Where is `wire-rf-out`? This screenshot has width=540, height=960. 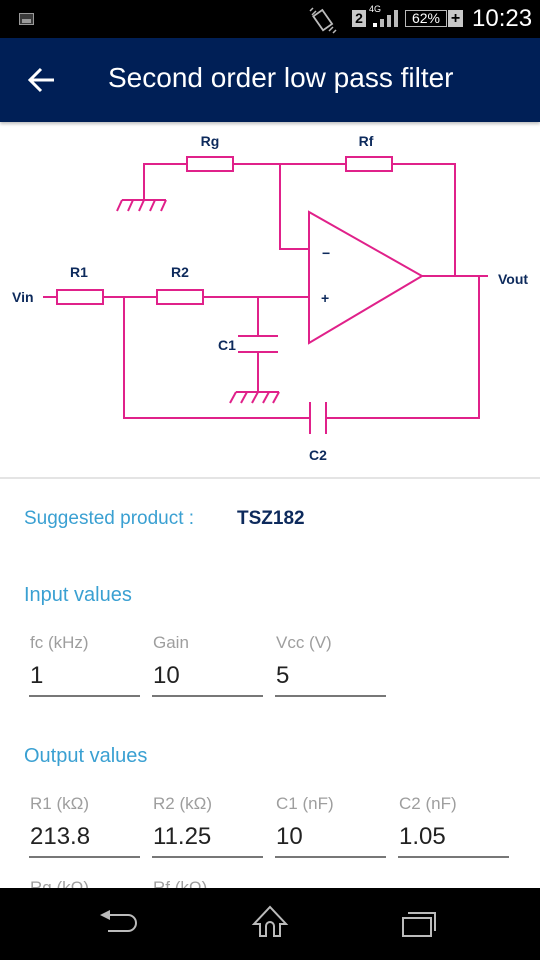
wire-rf-out is located at coordinates (424, 219).